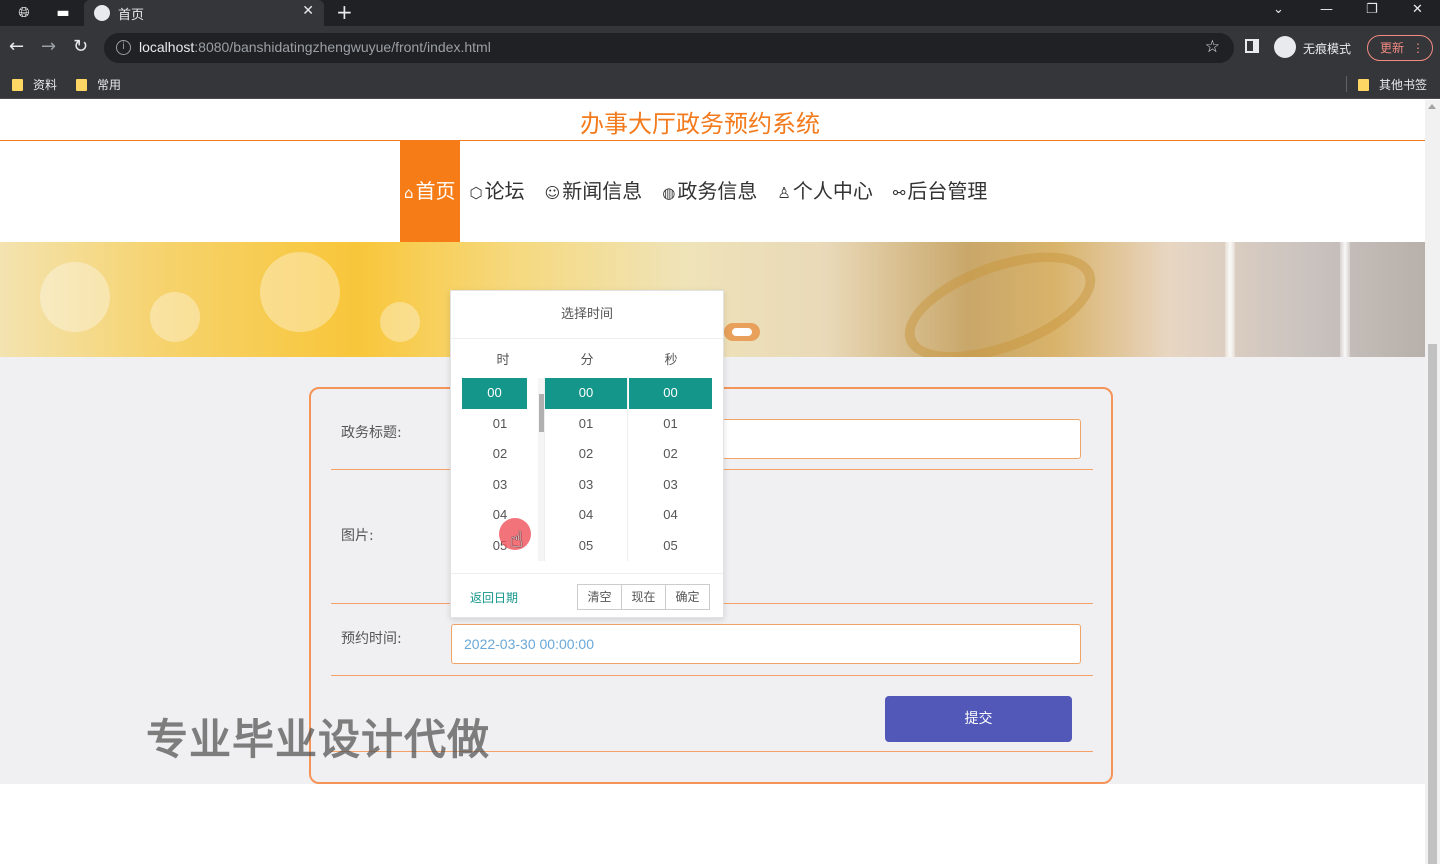 This screenshot has height=864, width=1440. Describe the element at coordinates (500, 424) in the screenshot. I see `hour-option: 01` at that location.